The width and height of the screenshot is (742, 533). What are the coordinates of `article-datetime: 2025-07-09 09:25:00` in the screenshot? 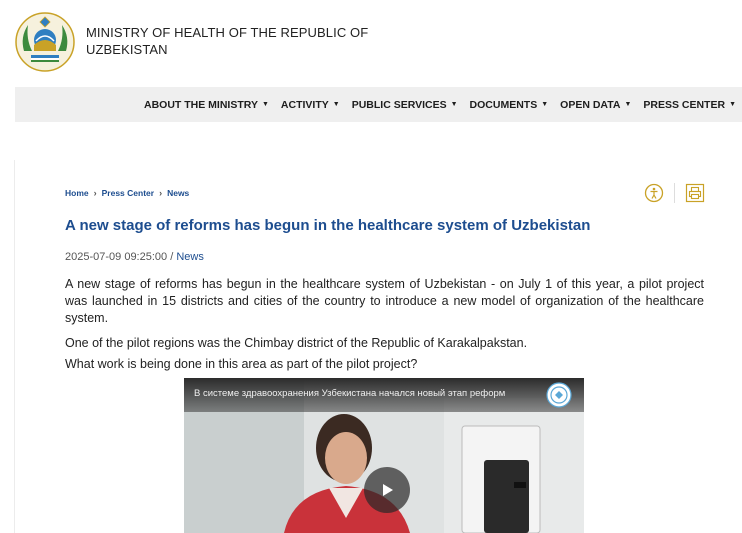 It's located at (116, 257).